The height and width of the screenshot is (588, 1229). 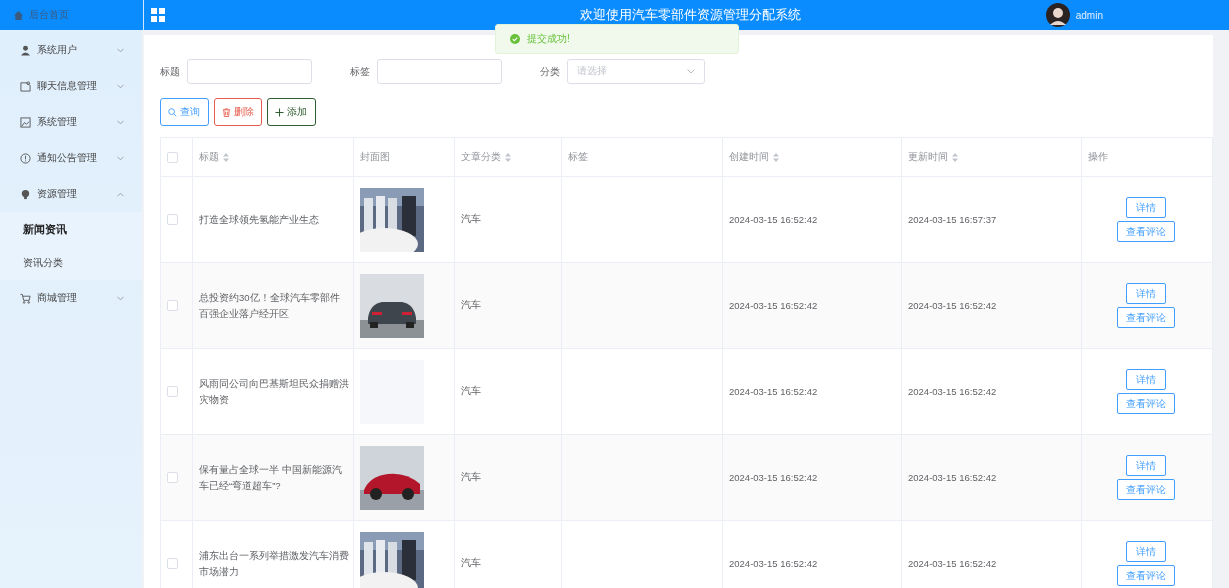 I want to click on table-cell-text: 浦东出台一系列举措激发汽车消费市场潜力, so click(x=274, y=563).